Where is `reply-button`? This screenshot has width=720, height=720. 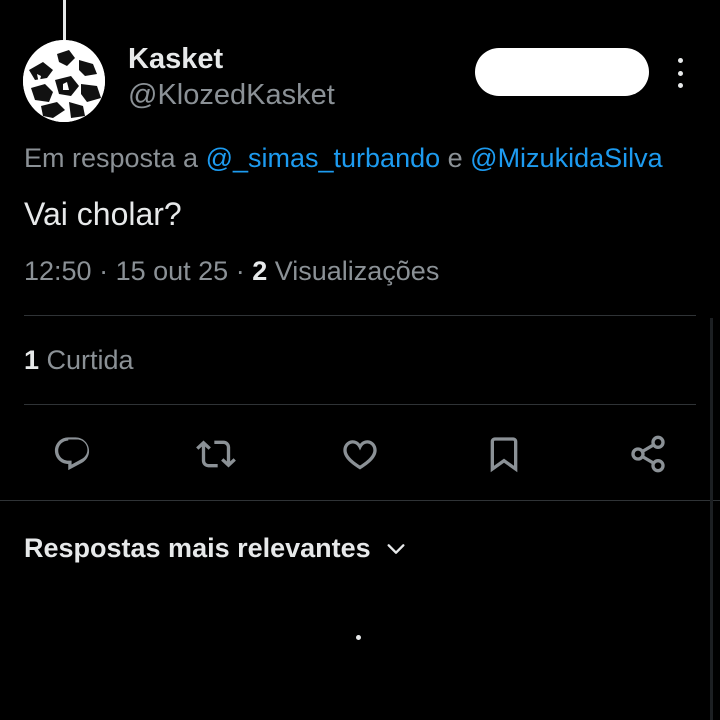 reply-button is located at coordinates (72, 454).